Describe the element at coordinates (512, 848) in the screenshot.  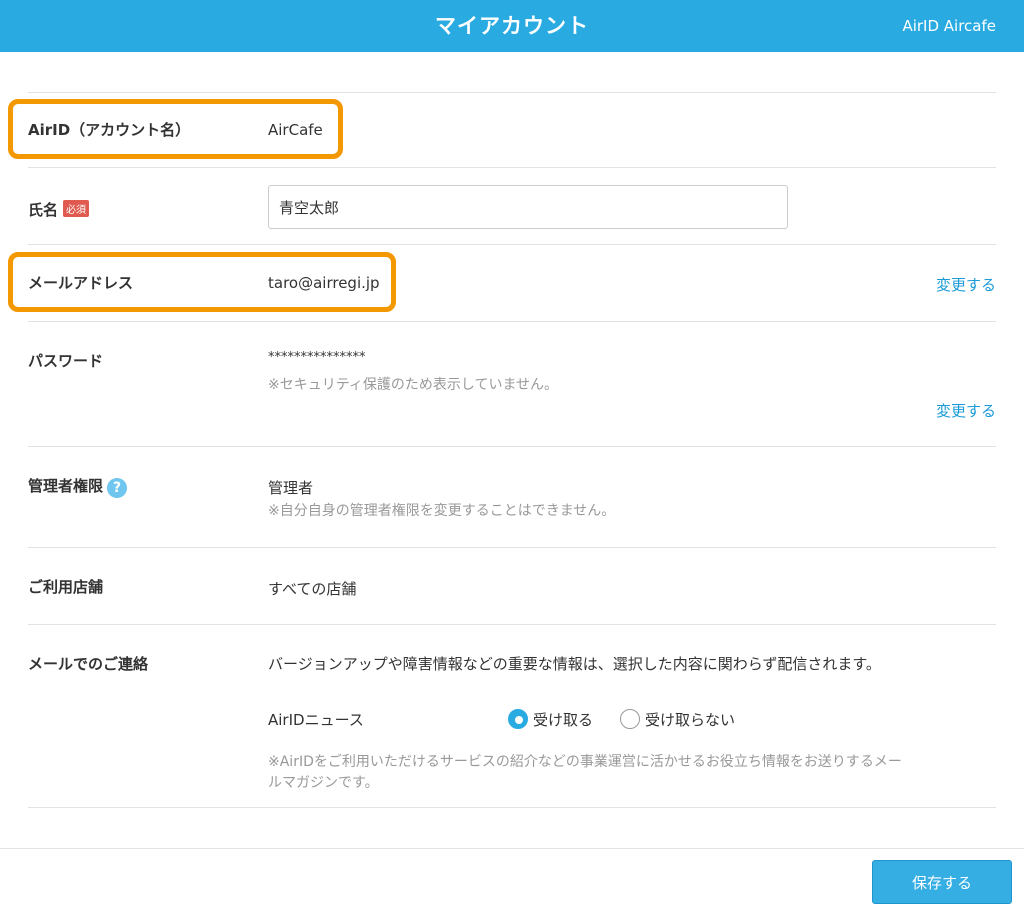
I see `footer-divider` at that location.